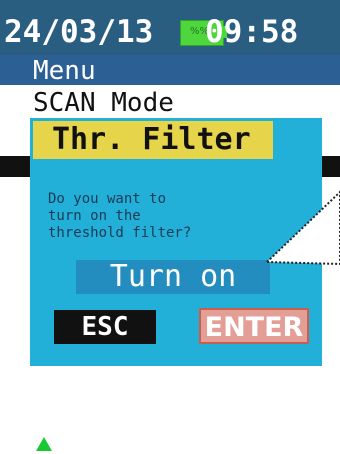  I want to click on status-date: 24/03/13, so click(79, 32).